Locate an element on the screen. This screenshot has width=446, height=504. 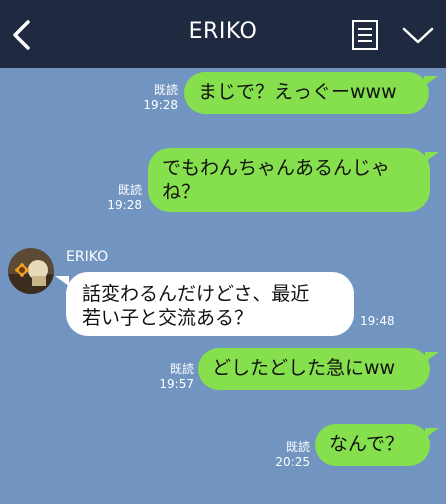
message-meta: 既読 20:25 is located at coordinates (286, 455).